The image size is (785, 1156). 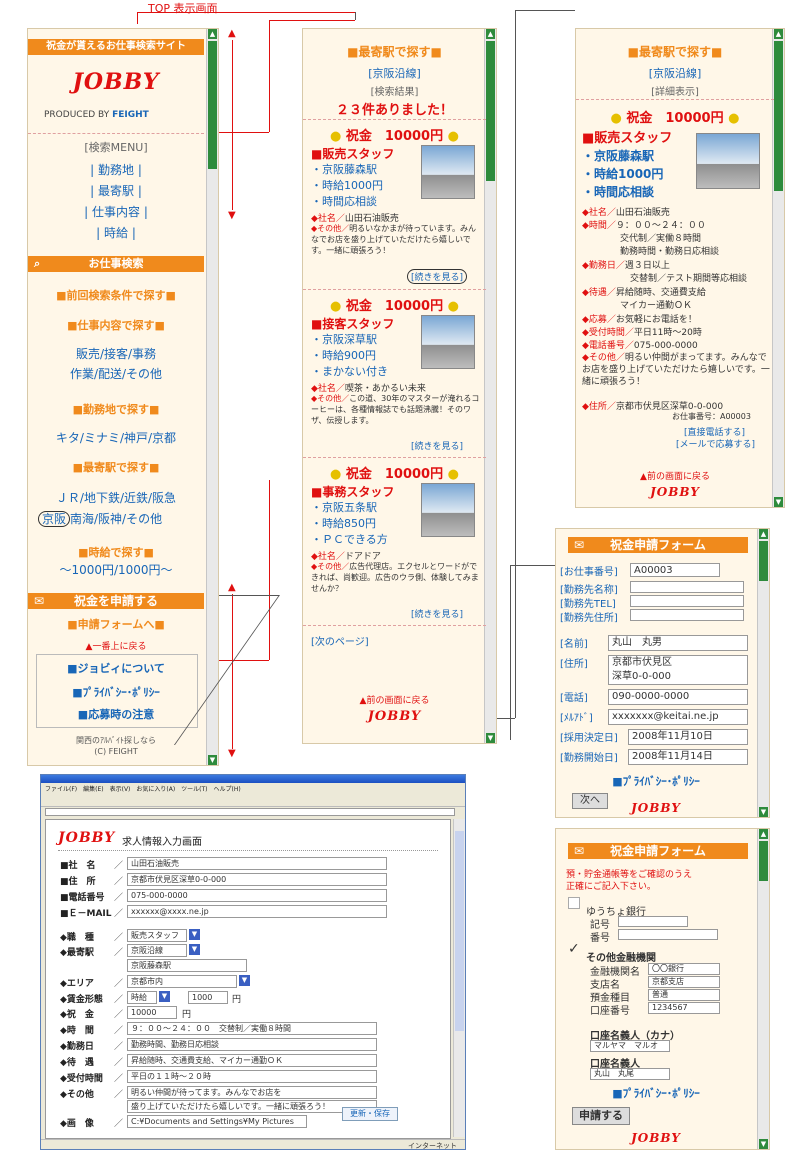 What do you see at coordinates (152, 1012) in the screenshot?
I see `admin-row-input: 10000` at bounding box center [152, 1012].